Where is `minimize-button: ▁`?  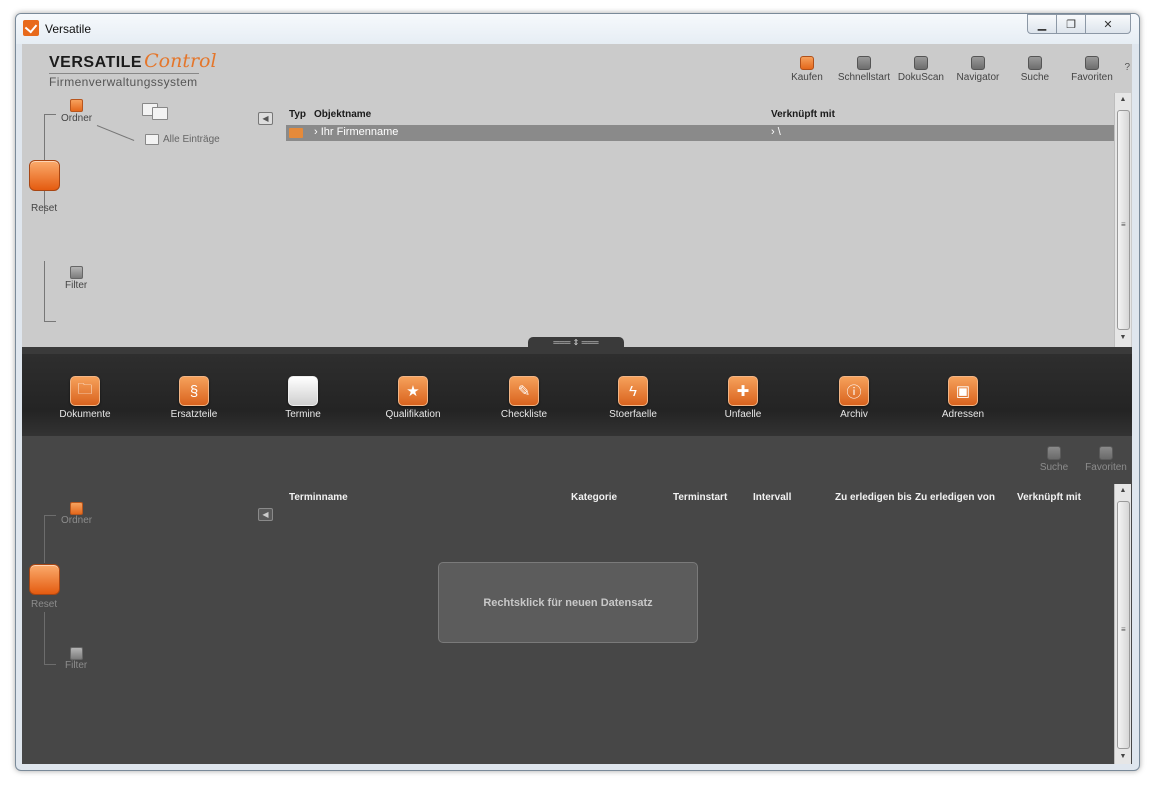
minimize-button: ▁ is located at coordinates (1042, 24).